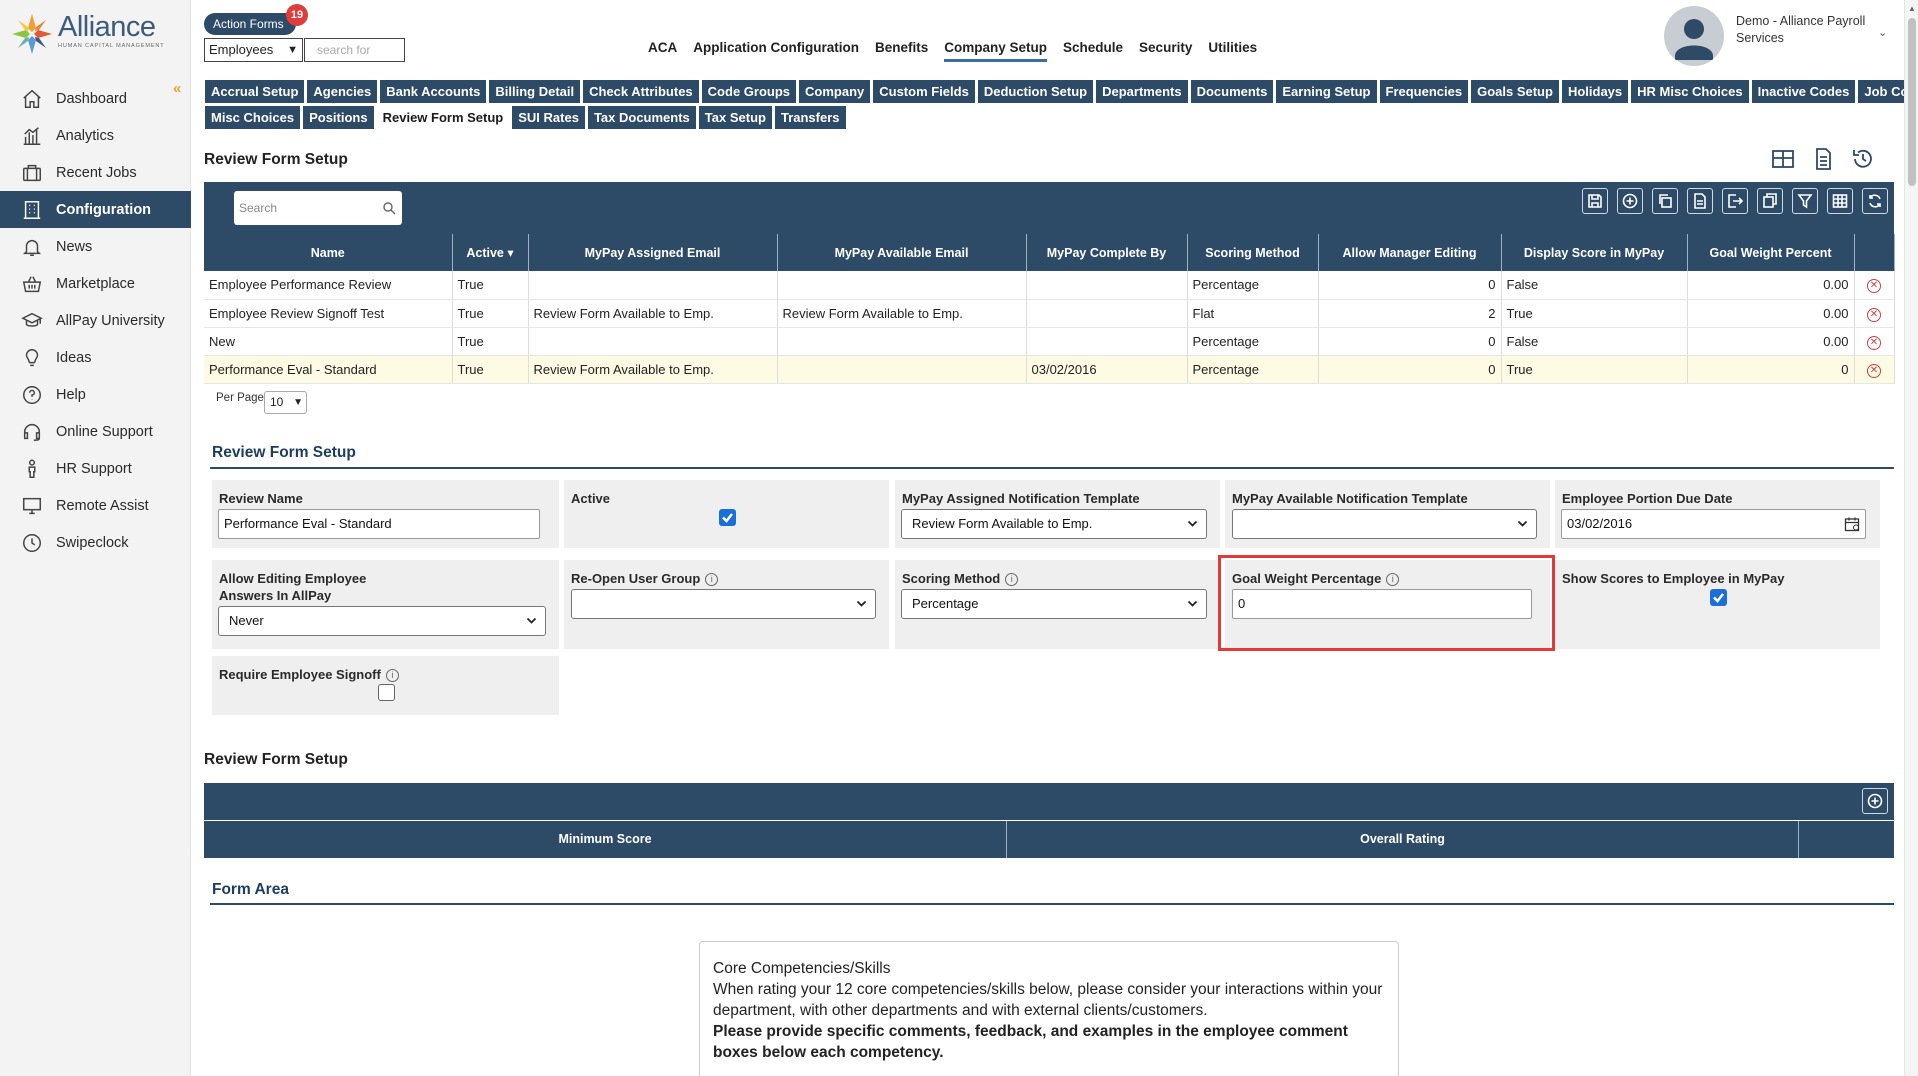 The image size is (1918, 1076). I want to click on menu-company-setup: Company Setup, so click(996, 51).